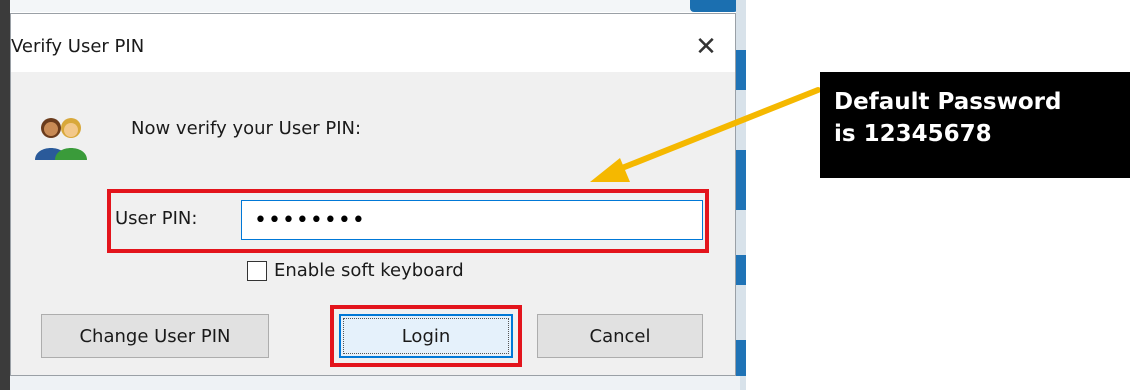  Describe the element at coordinates (472, 220) in the screenshot. I see `pin-input: ••••••••` at that location.